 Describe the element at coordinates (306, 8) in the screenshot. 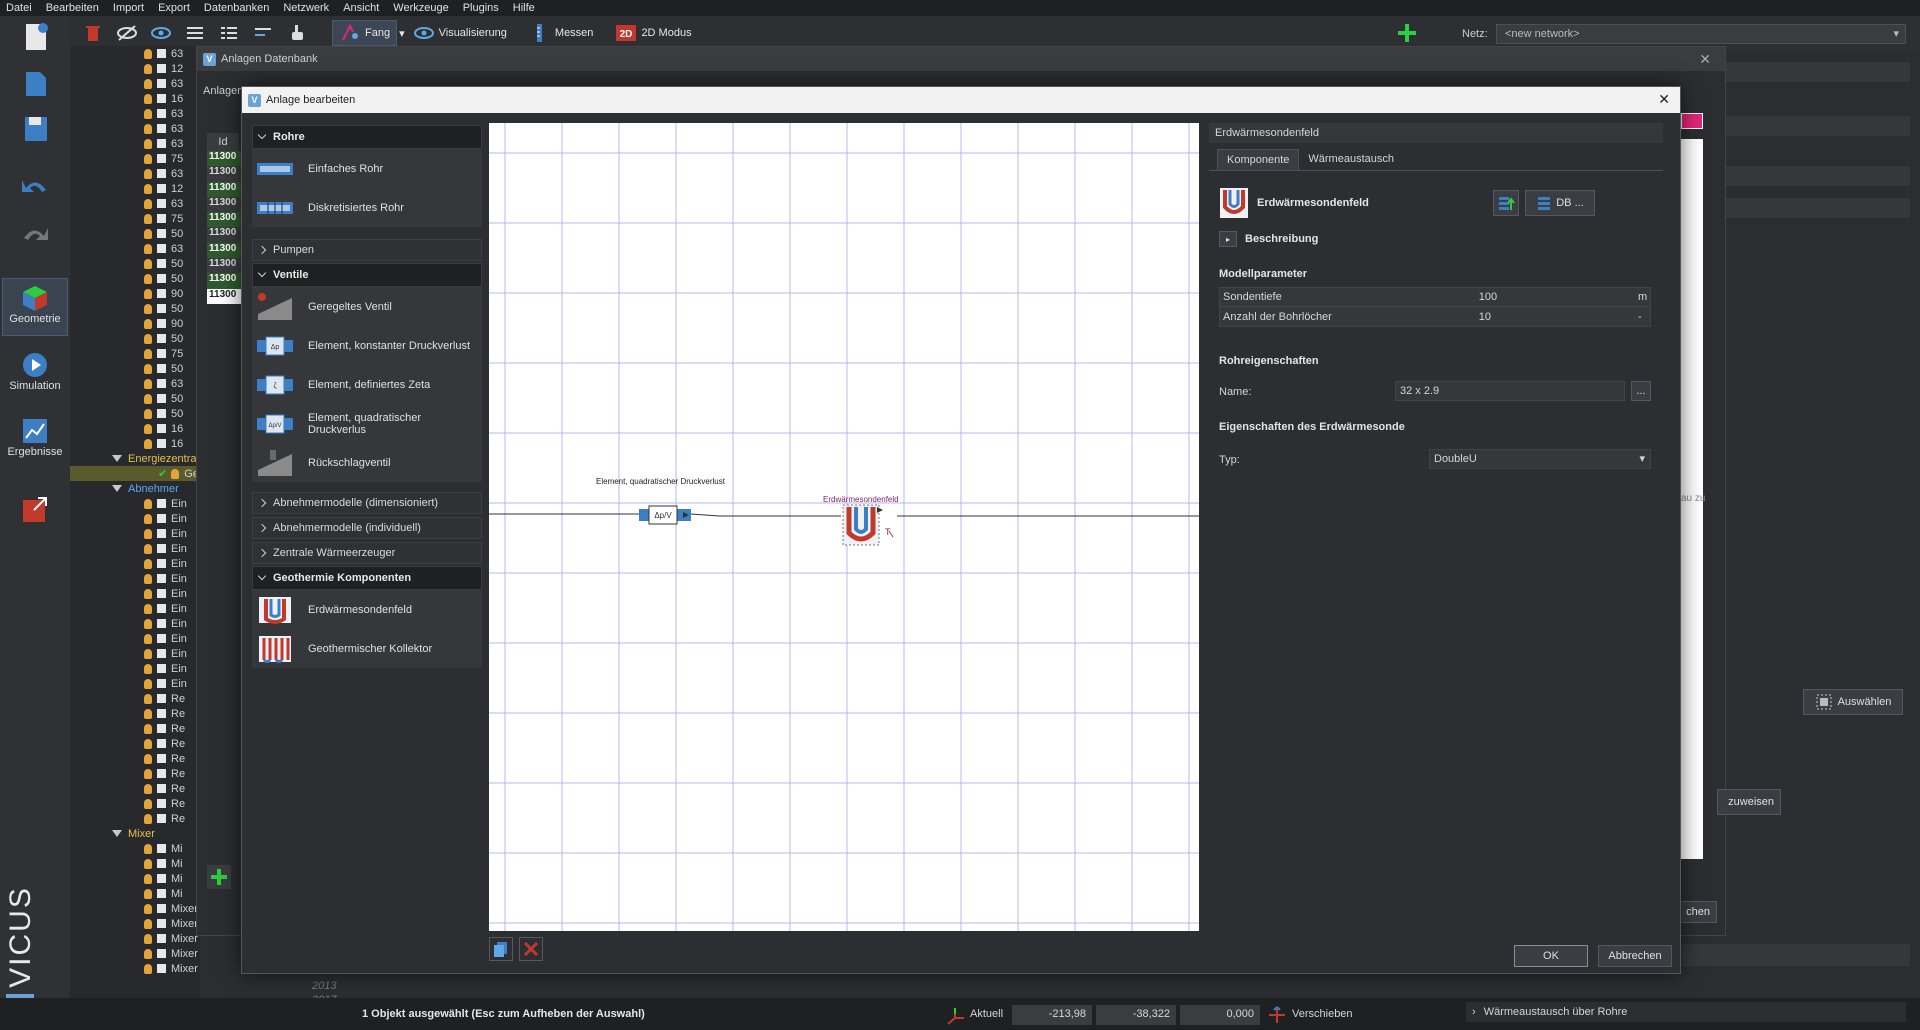

I see `menu-netzwerk: Netzwerk` at that location.